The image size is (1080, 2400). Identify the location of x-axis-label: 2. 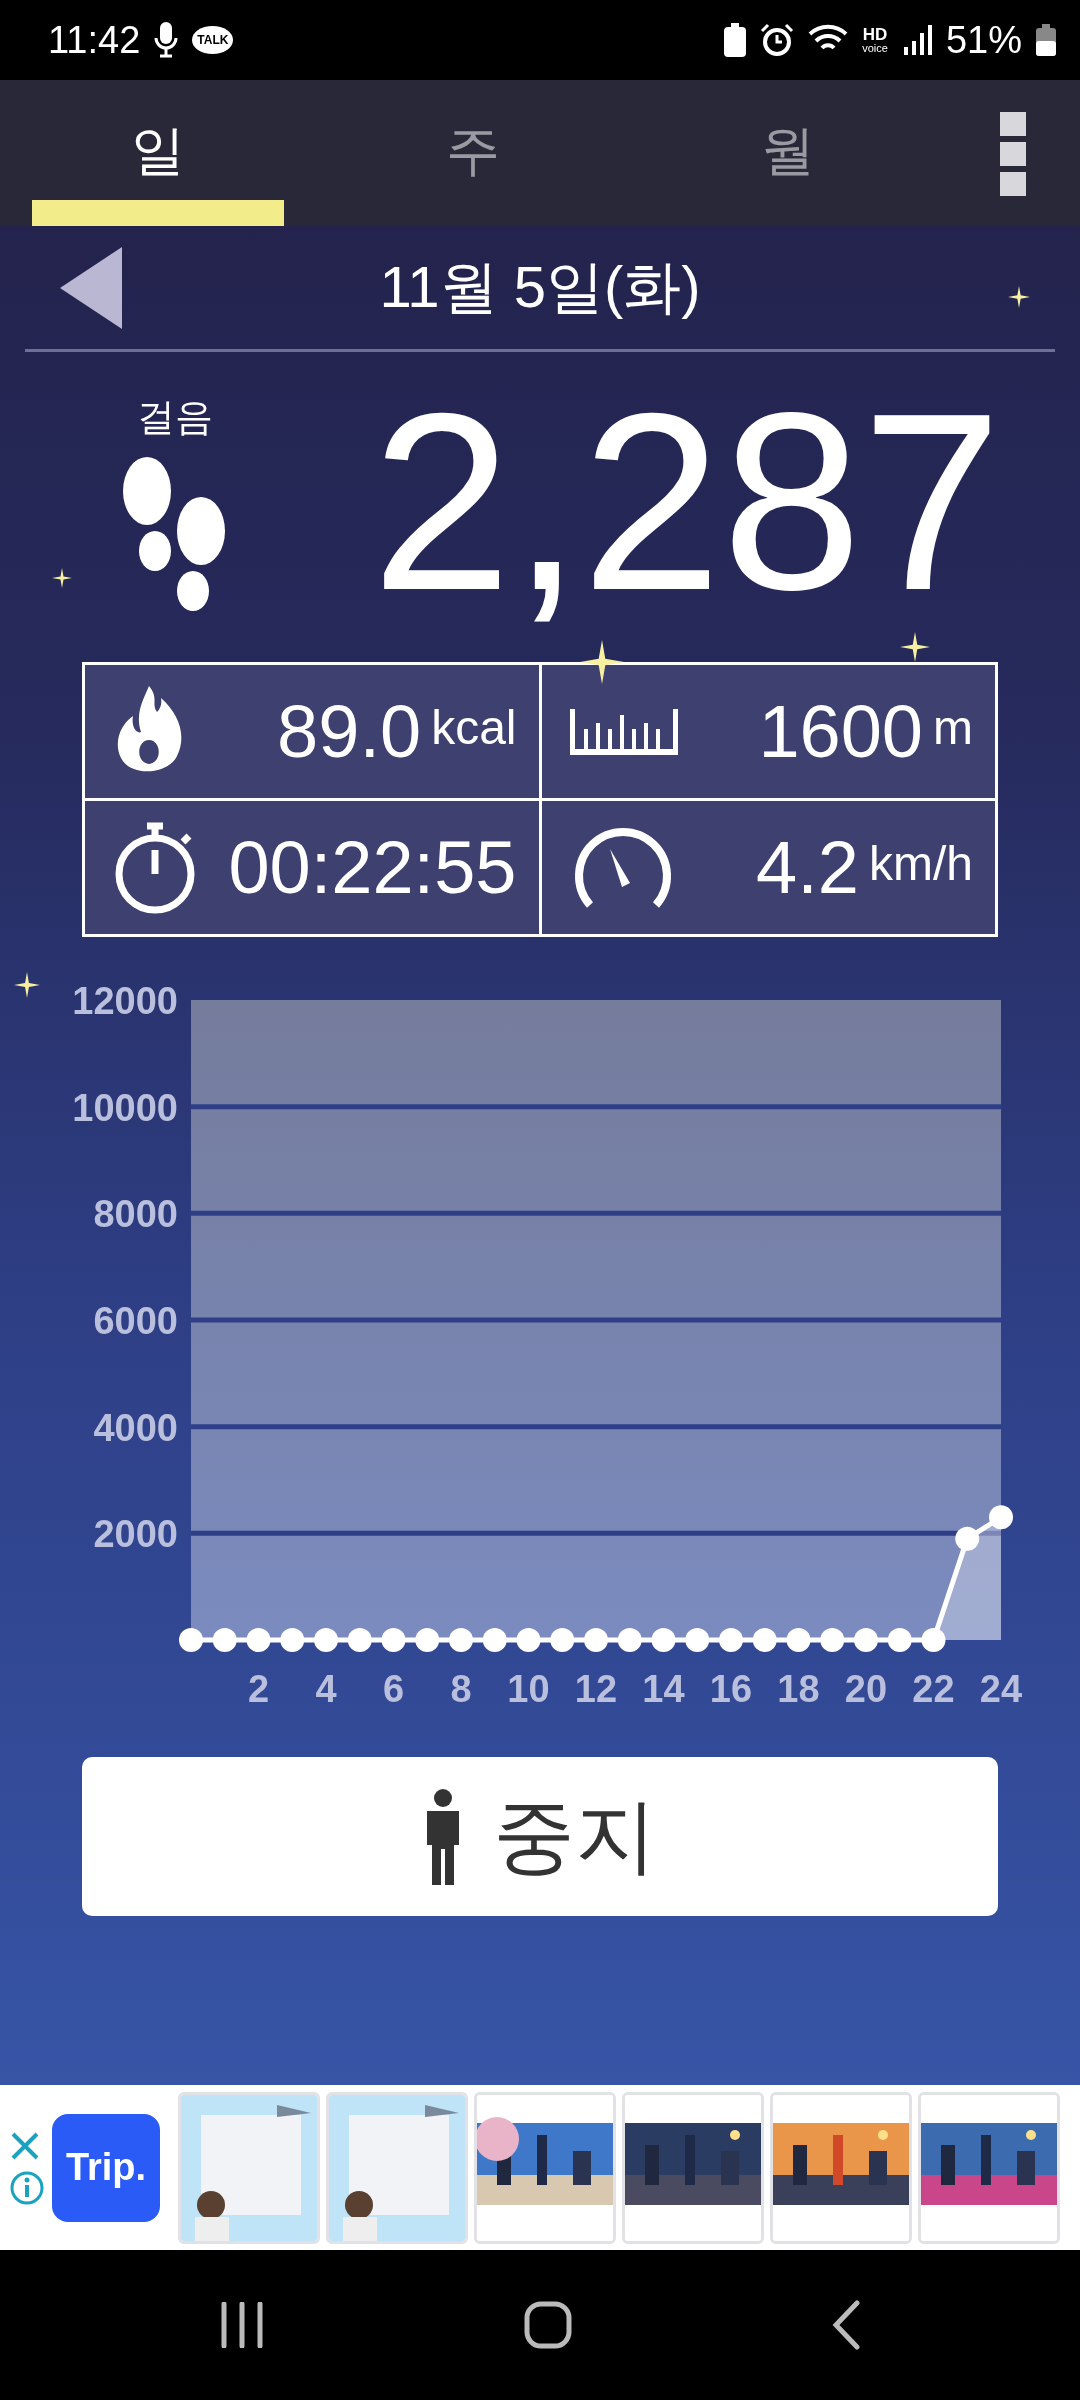
(258, 1689).